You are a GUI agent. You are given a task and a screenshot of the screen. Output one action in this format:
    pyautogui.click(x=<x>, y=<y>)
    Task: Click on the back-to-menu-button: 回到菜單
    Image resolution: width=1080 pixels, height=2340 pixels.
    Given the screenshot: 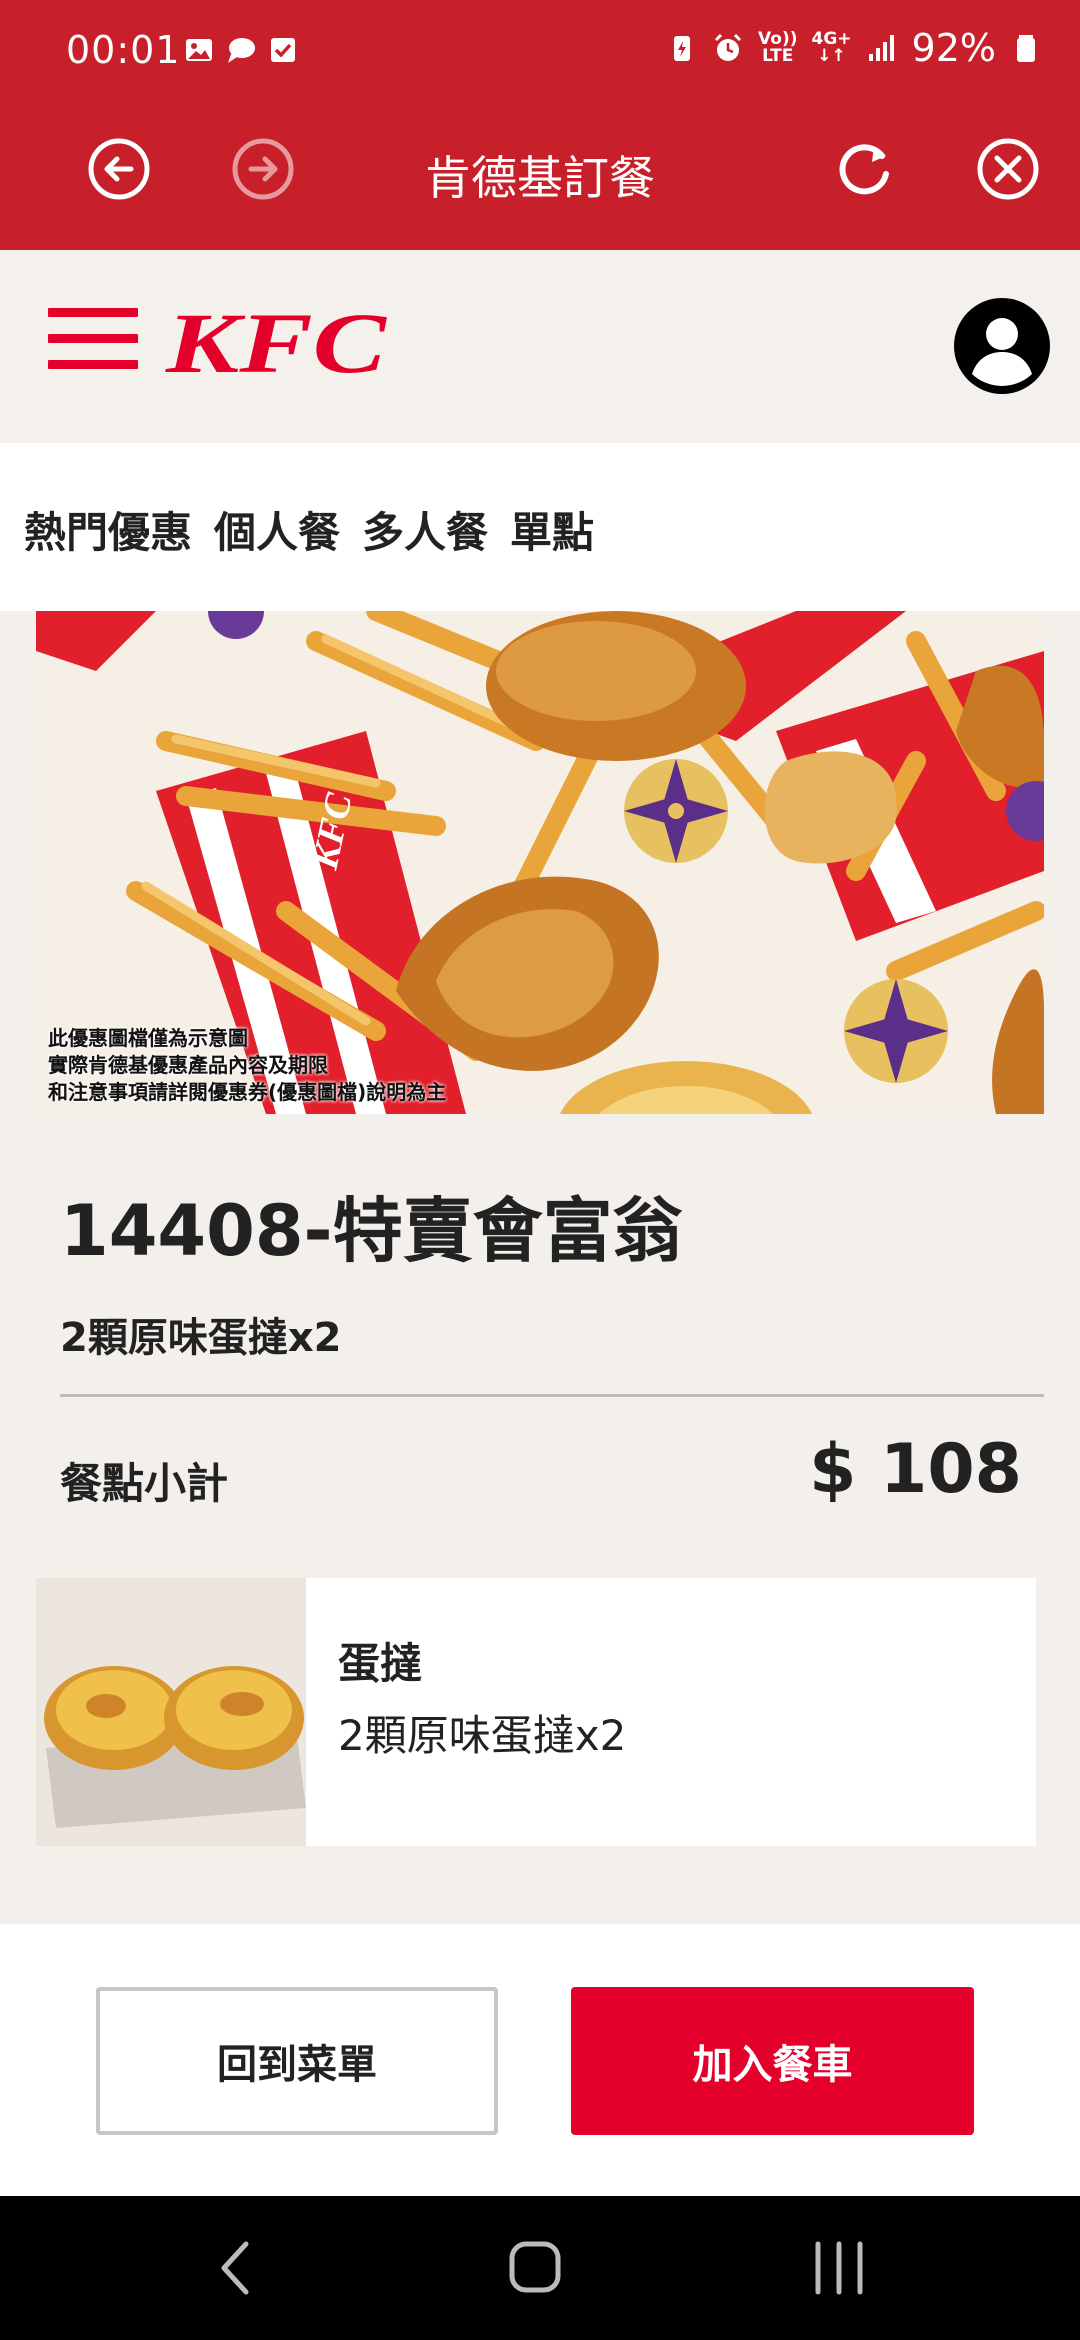 What is the action you would take?
    pyautogui.click(x=297, y=2061)
    